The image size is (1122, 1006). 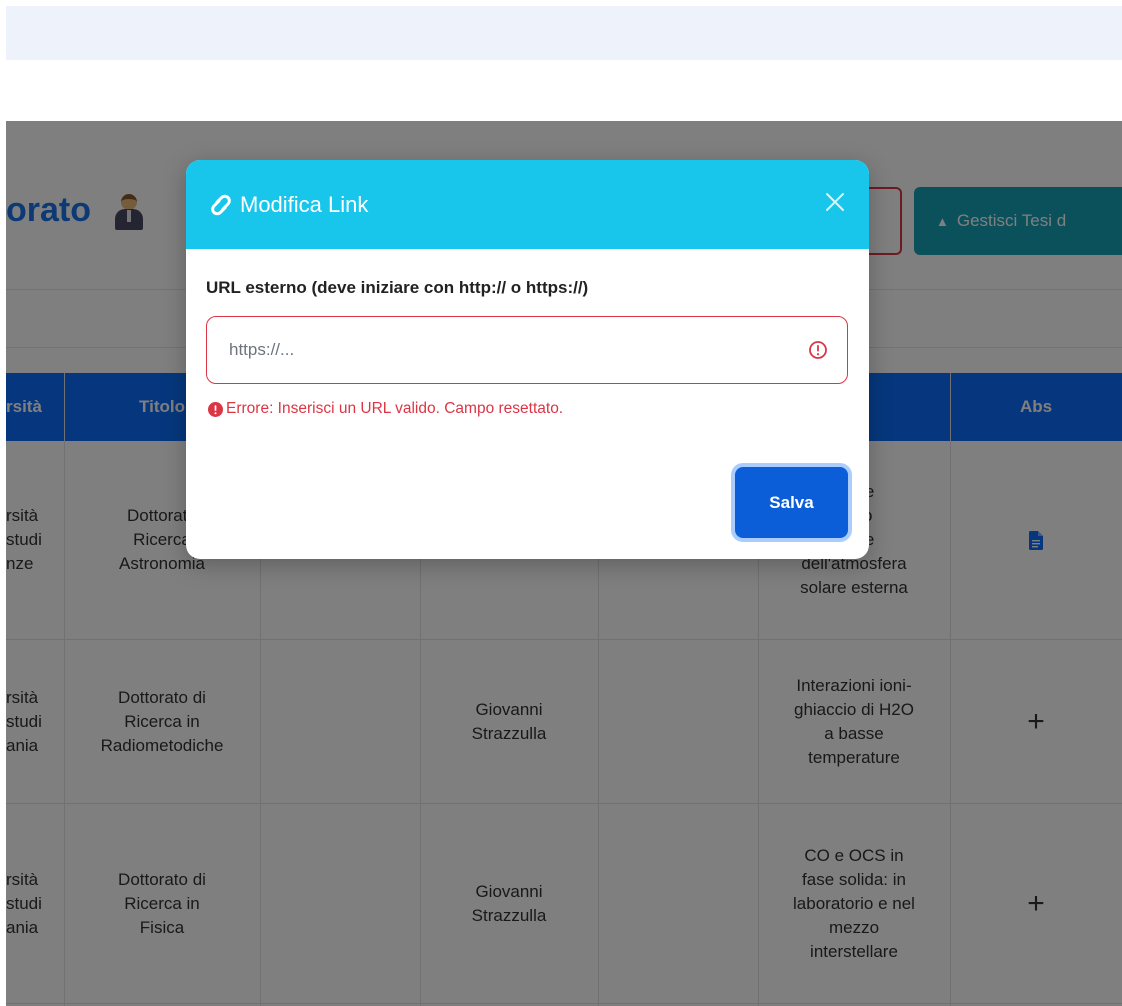 What do you see at coordinates (304, 204) in the screenshot?
I see `modal-title: Modifica Link` at bounding box center [304, 204].